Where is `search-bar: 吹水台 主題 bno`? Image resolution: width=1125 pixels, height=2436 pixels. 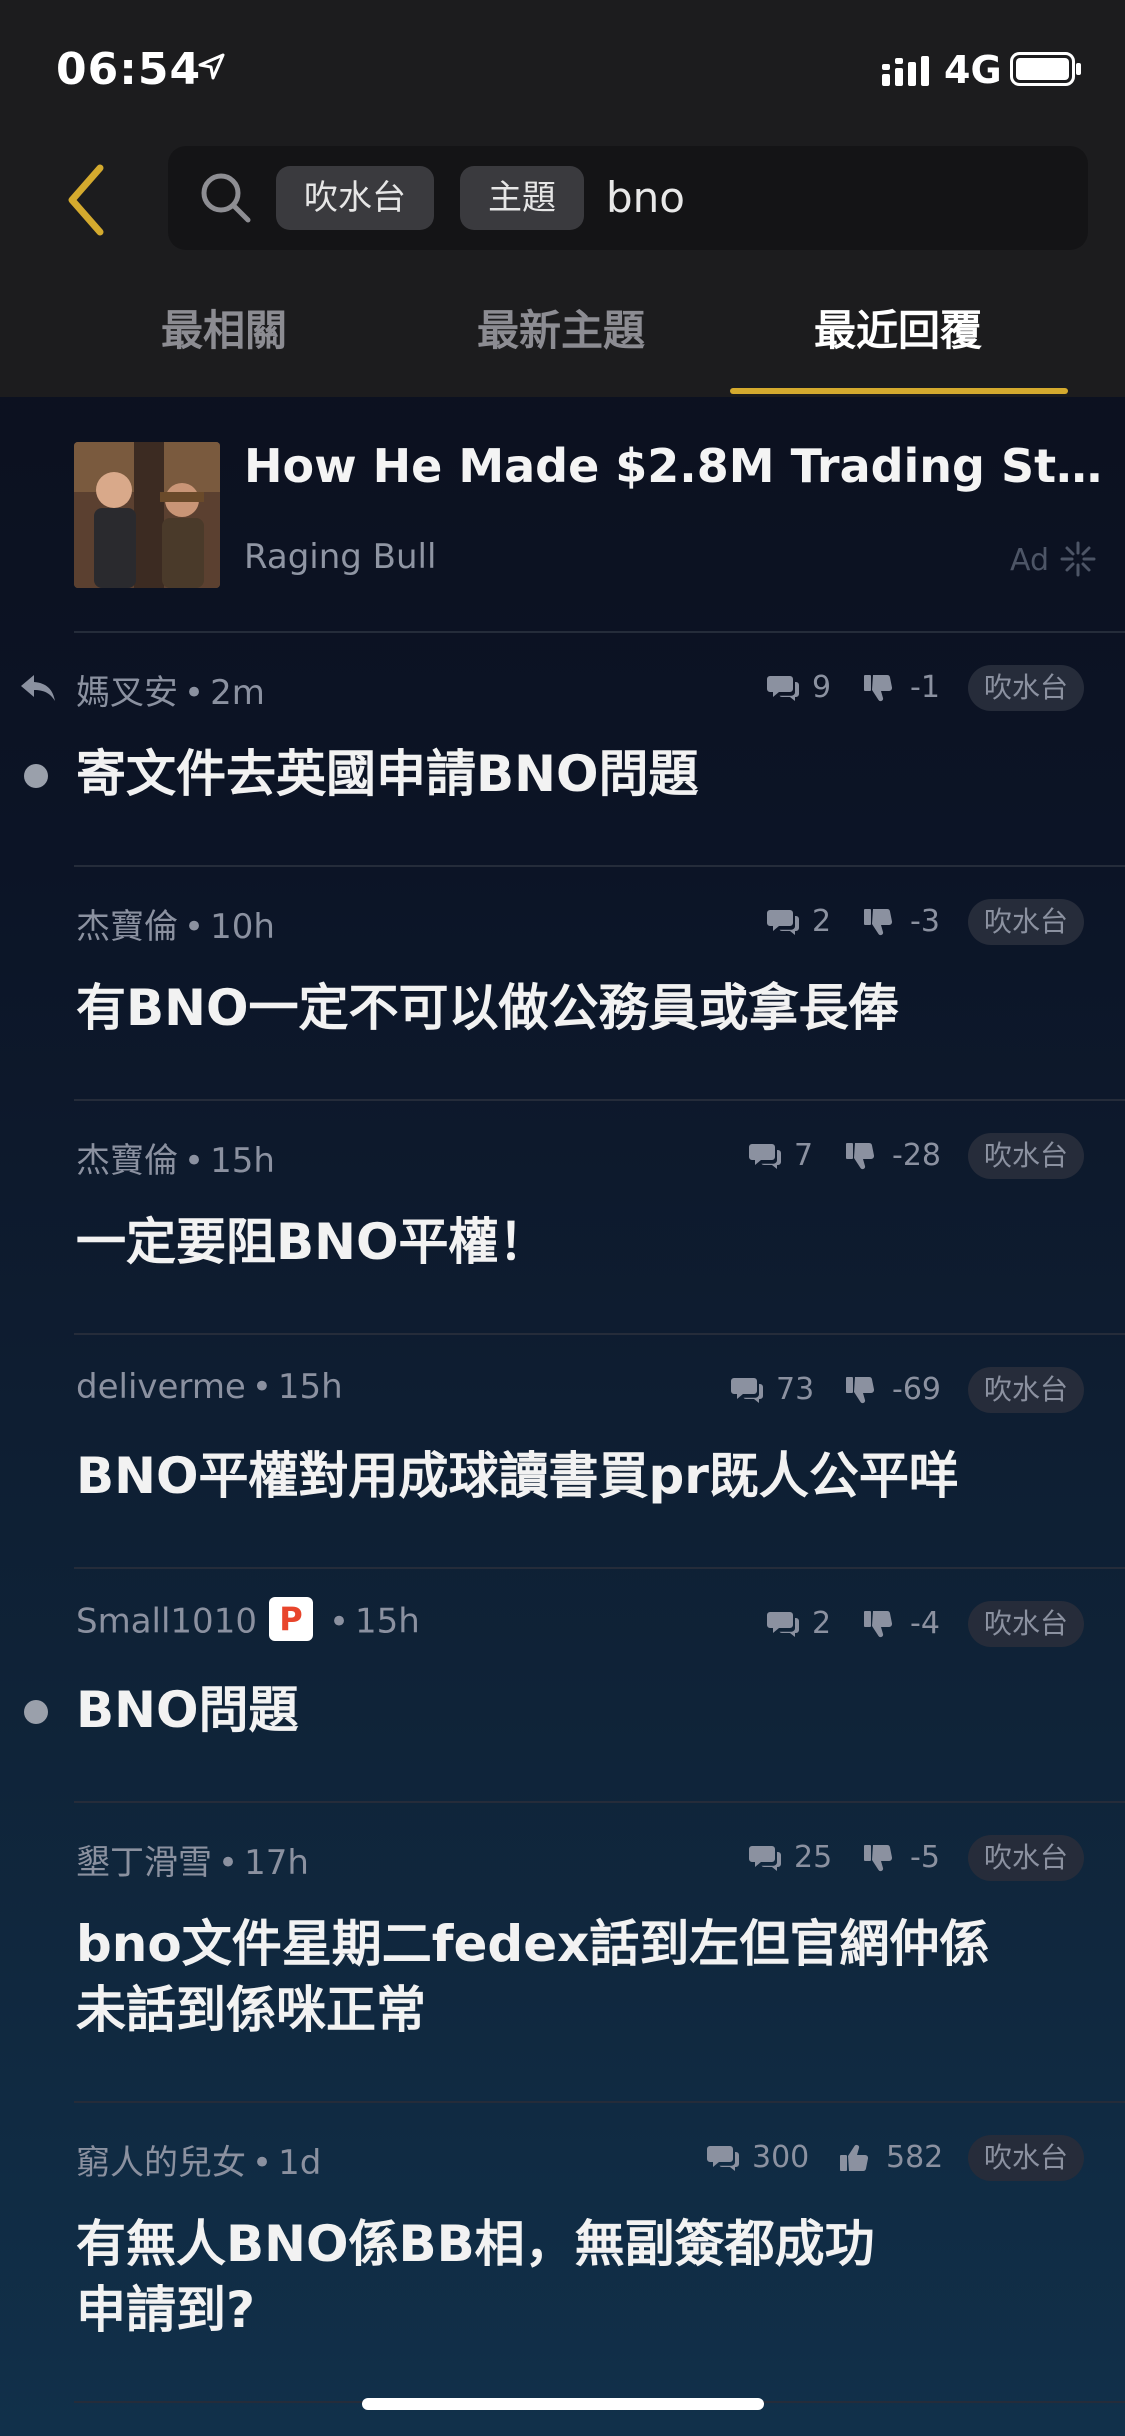 search-bar: 吹水台 主題 bno is located at coordinates (628, 198).